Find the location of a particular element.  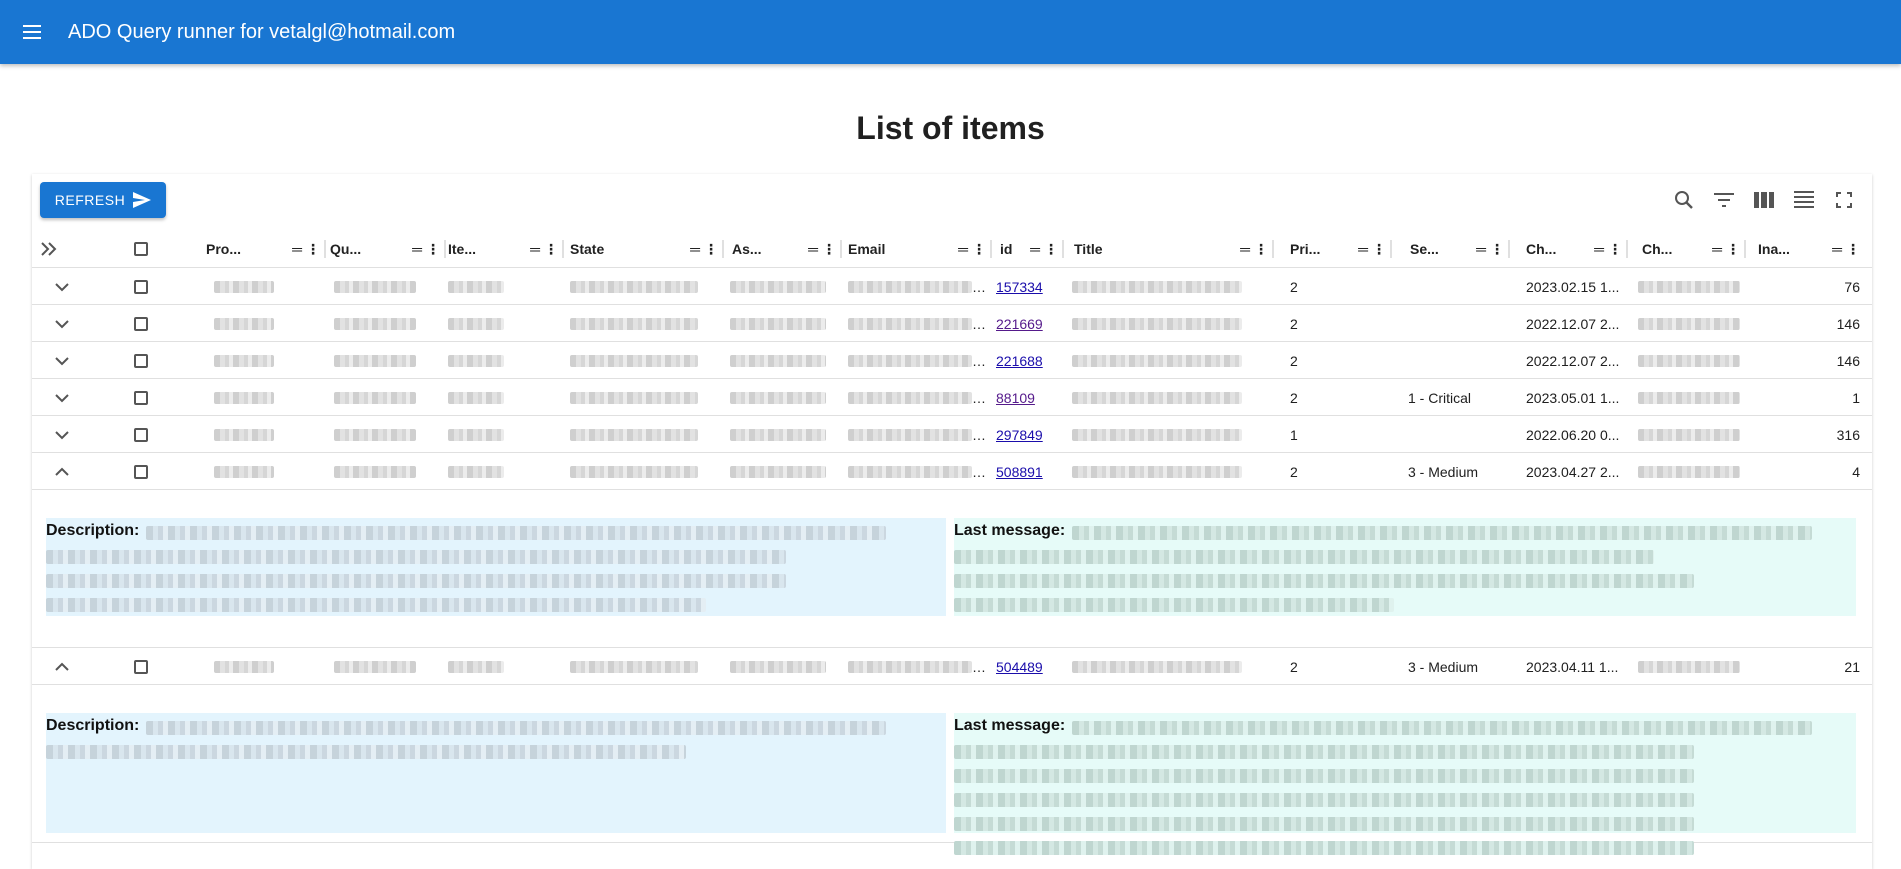

density-icon is located at coordinates (1804, 200).